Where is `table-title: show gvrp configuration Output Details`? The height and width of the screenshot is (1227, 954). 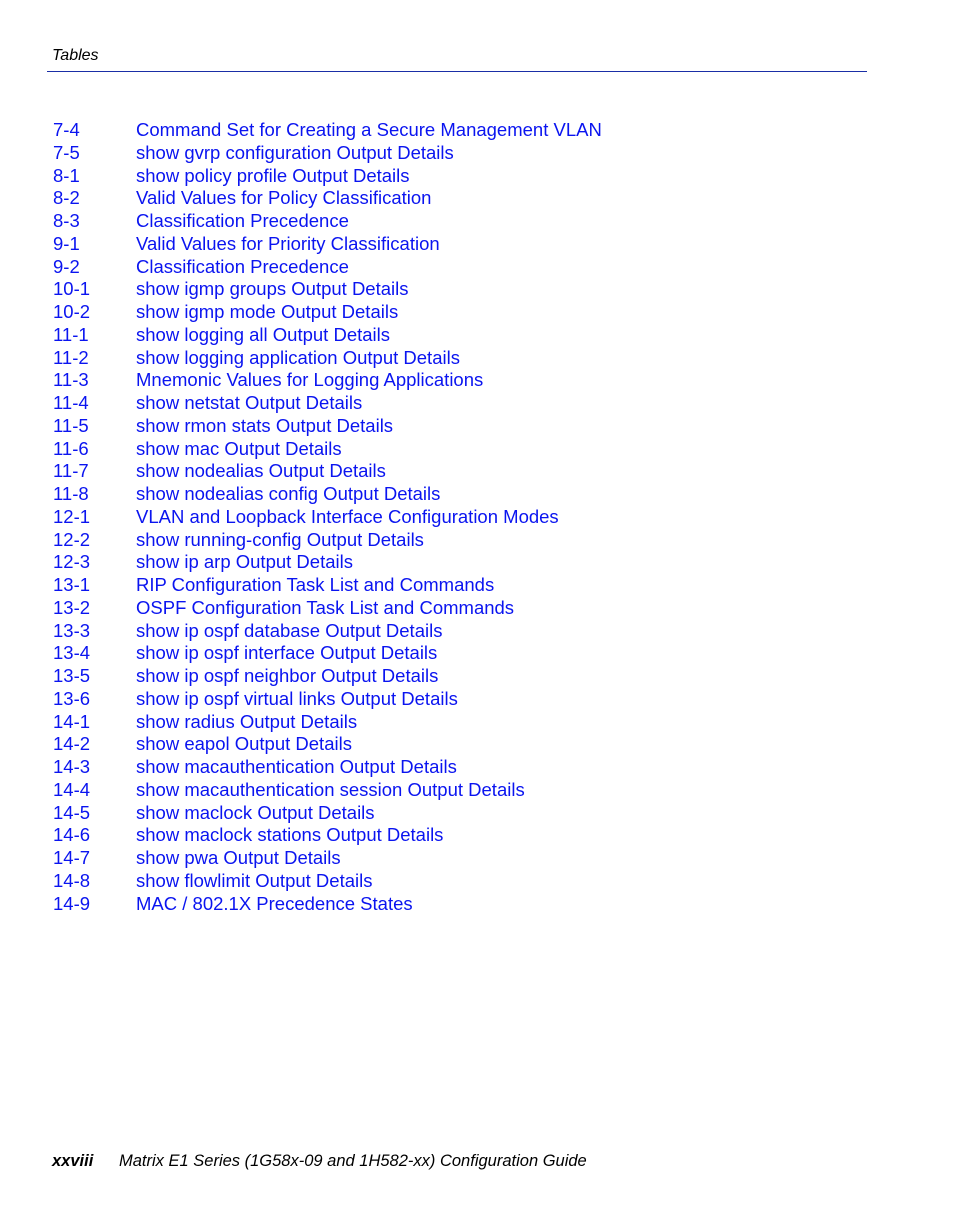 table-title: show gvrp configuration Output Details is located at coordinates (295, 152).